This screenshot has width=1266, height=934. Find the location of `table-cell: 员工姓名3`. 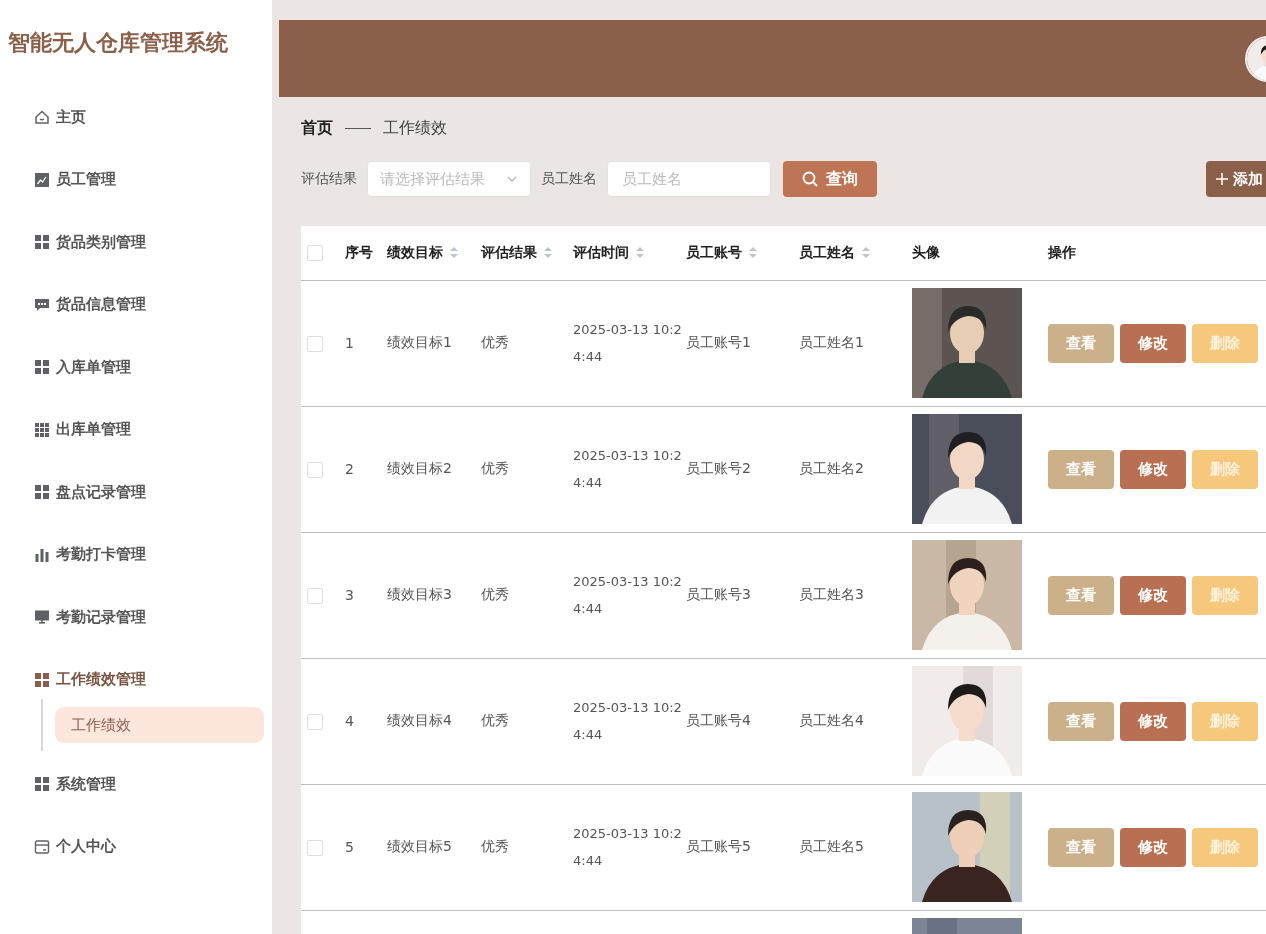

table-cell: 员工姓名3 is located at coordinates (831, 594).